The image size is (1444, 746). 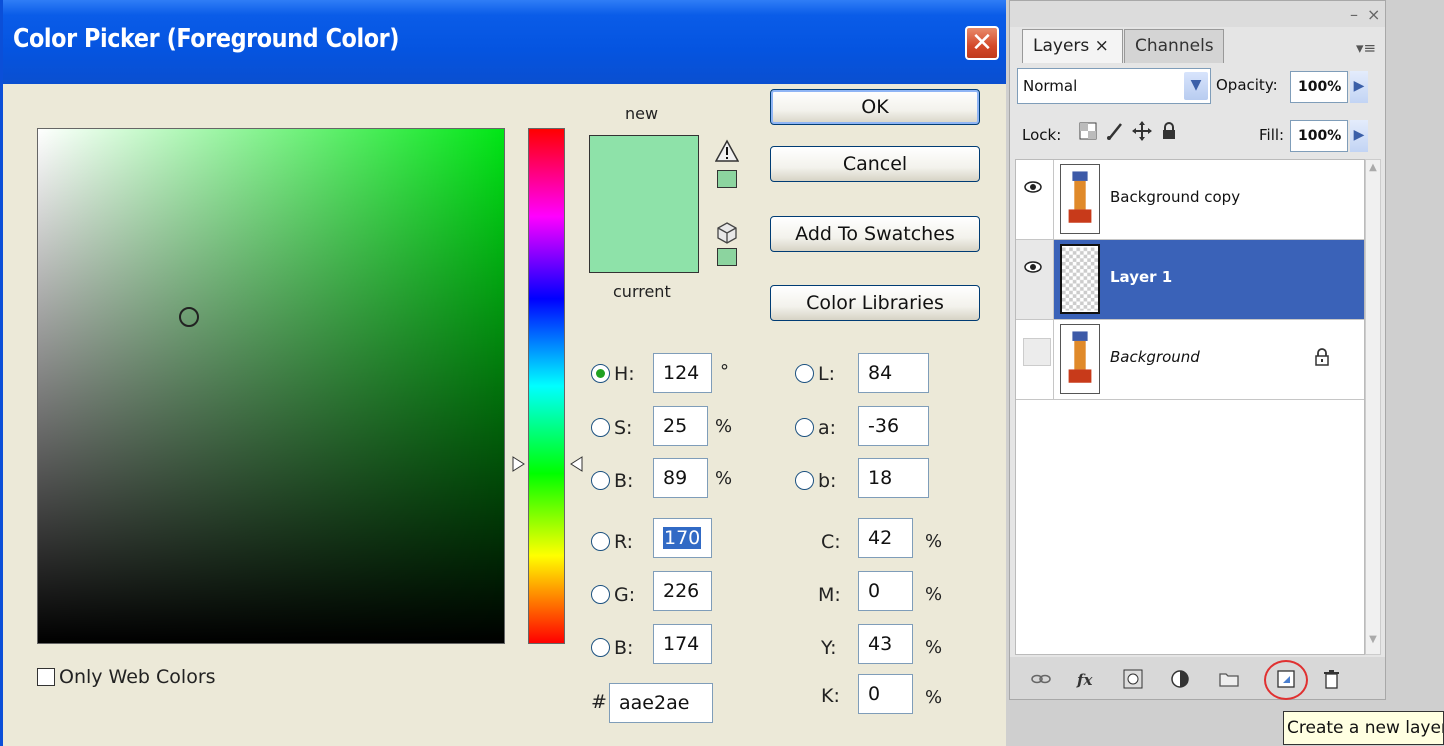 I want to click on a-channel-radio, so click(x=804, y=427).